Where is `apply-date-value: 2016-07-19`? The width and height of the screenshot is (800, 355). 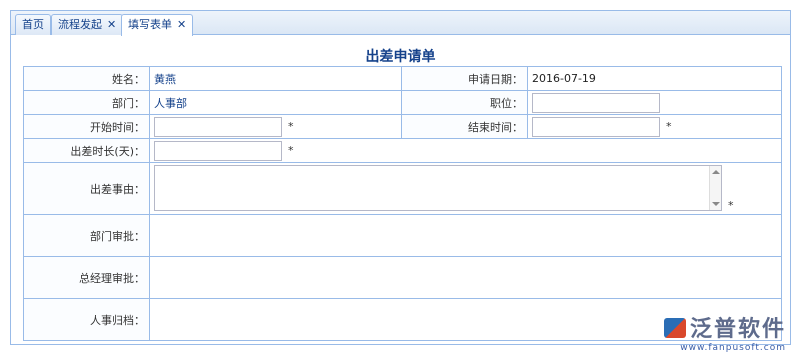 apply-date-value: 2016-07-19 is located at coordinates (654, 78).